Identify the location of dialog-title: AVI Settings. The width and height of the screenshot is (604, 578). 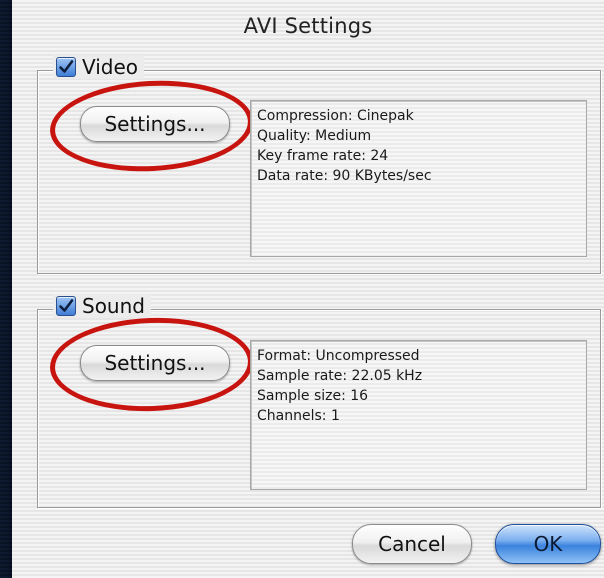
(308, 26).